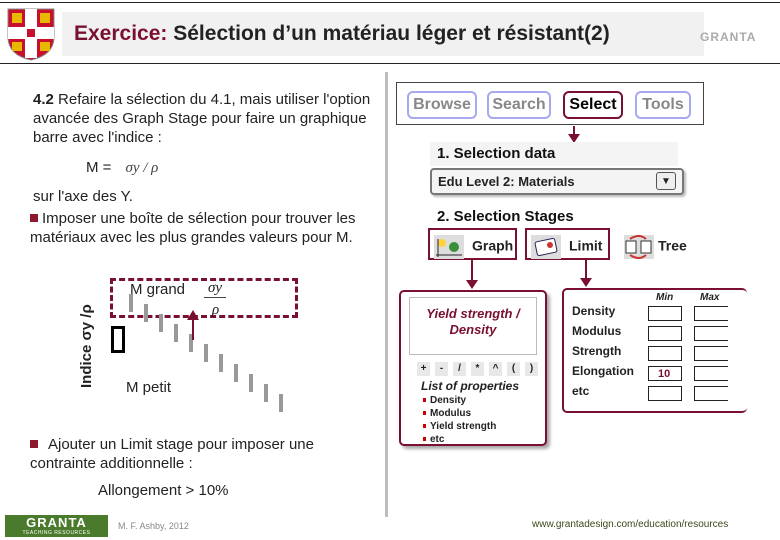  I want to click on fraction-denominator: ρ, so click(216, 310).